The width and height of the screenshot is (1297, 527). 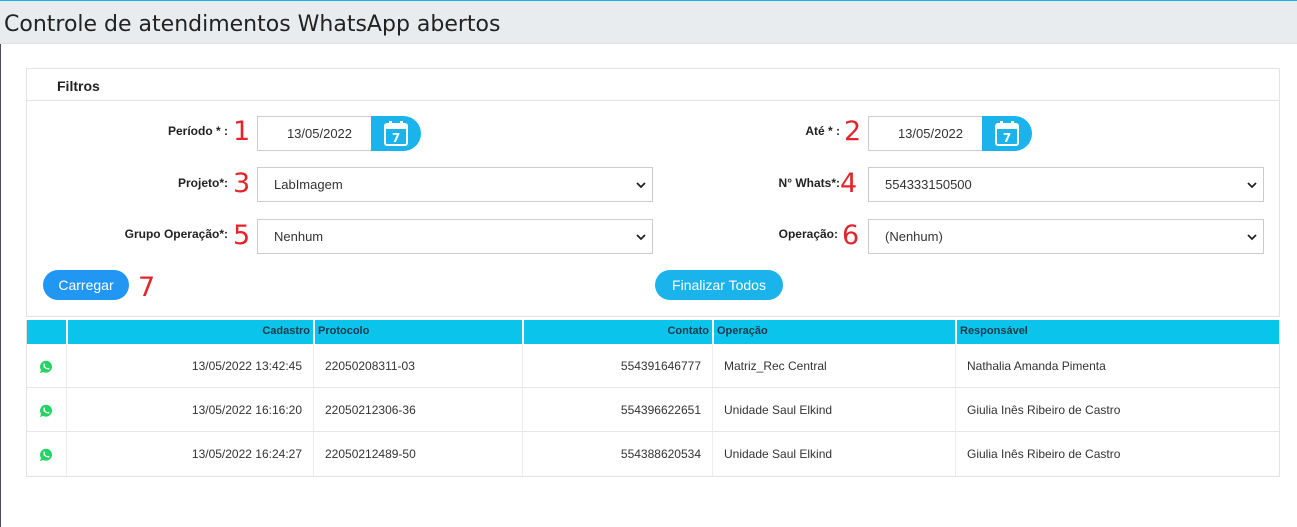 I want to click on table-cell-contato: 554396622651, so click(x=617, y=410).